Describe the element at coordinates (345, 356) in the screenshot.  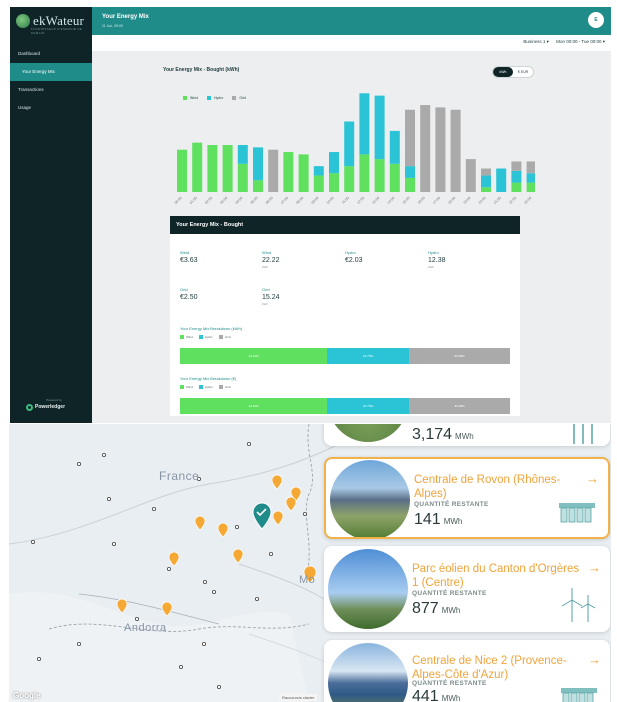
I see `breakdown-bar-kwh: 44.44% 24.76% 30.48%` at that location.